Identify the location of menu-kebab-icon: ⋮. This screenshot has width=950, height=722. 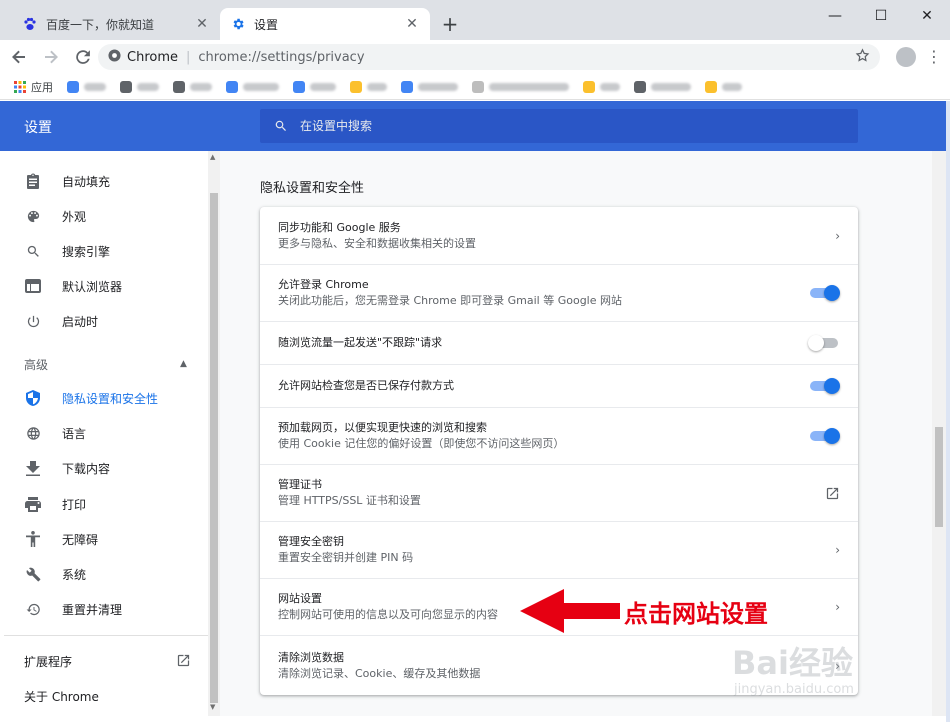
(934, 57).